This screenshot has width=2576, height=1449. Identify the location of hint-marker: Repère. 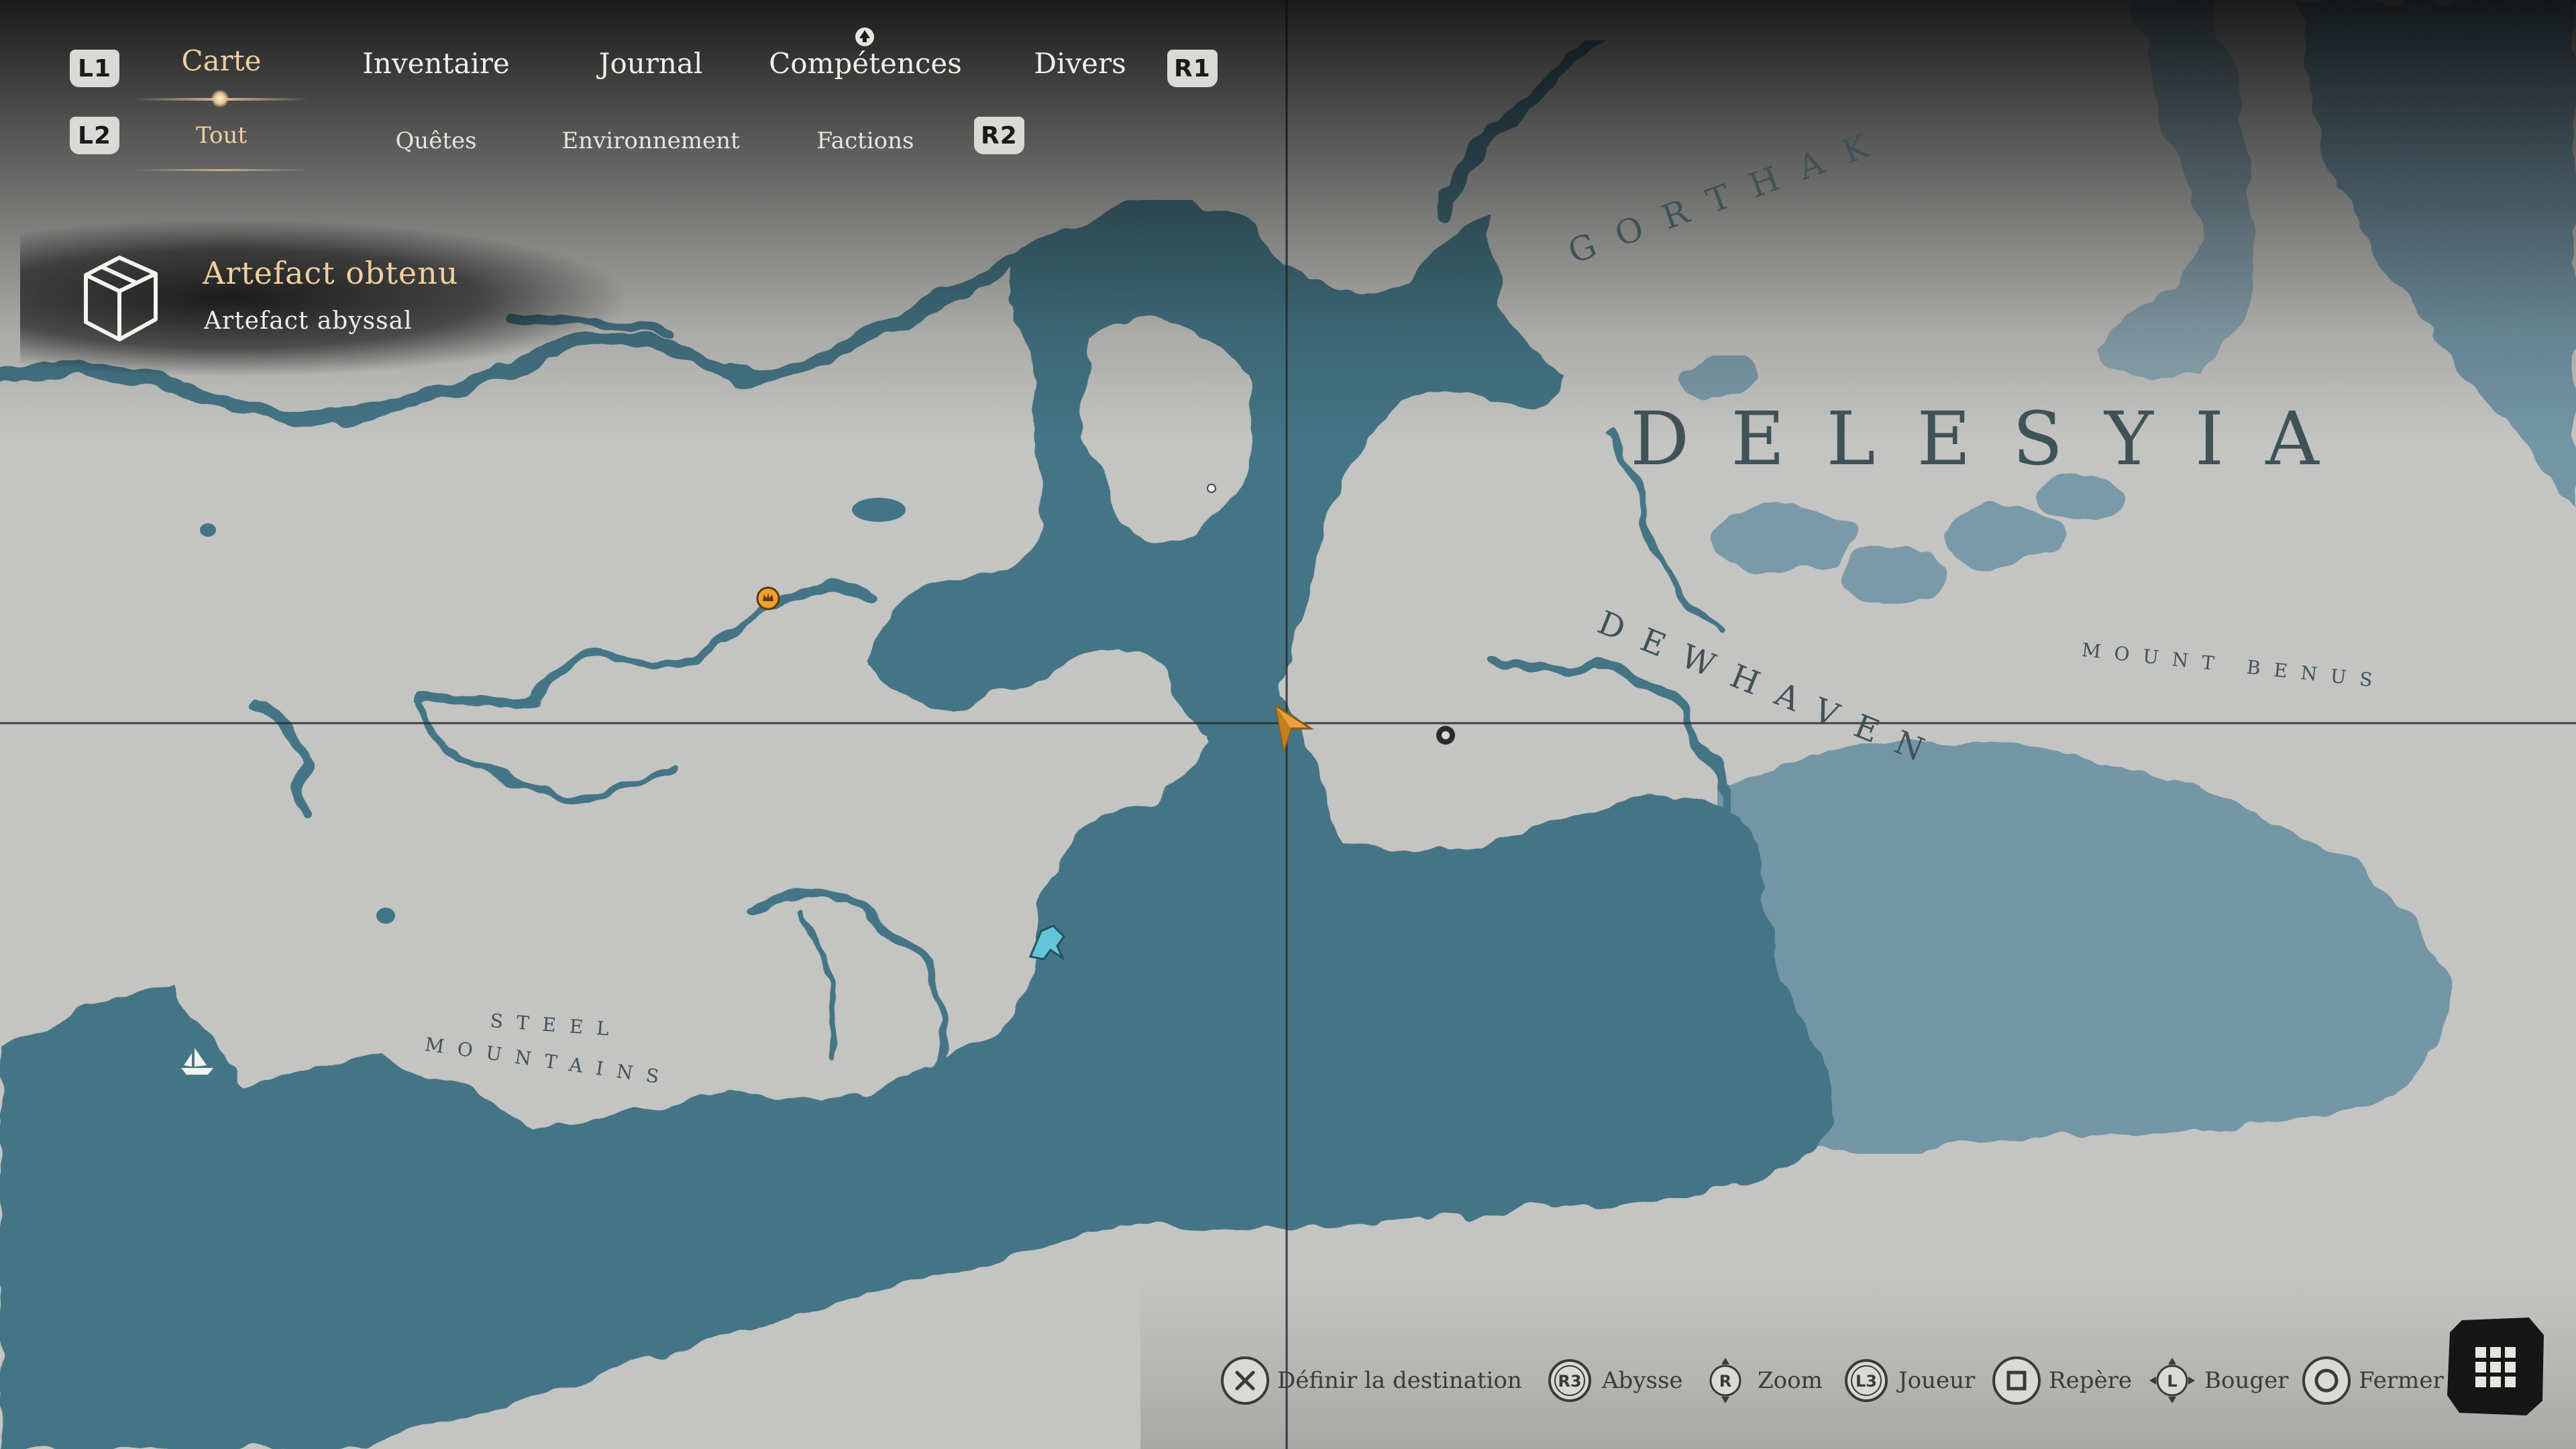
(2061, 1380).